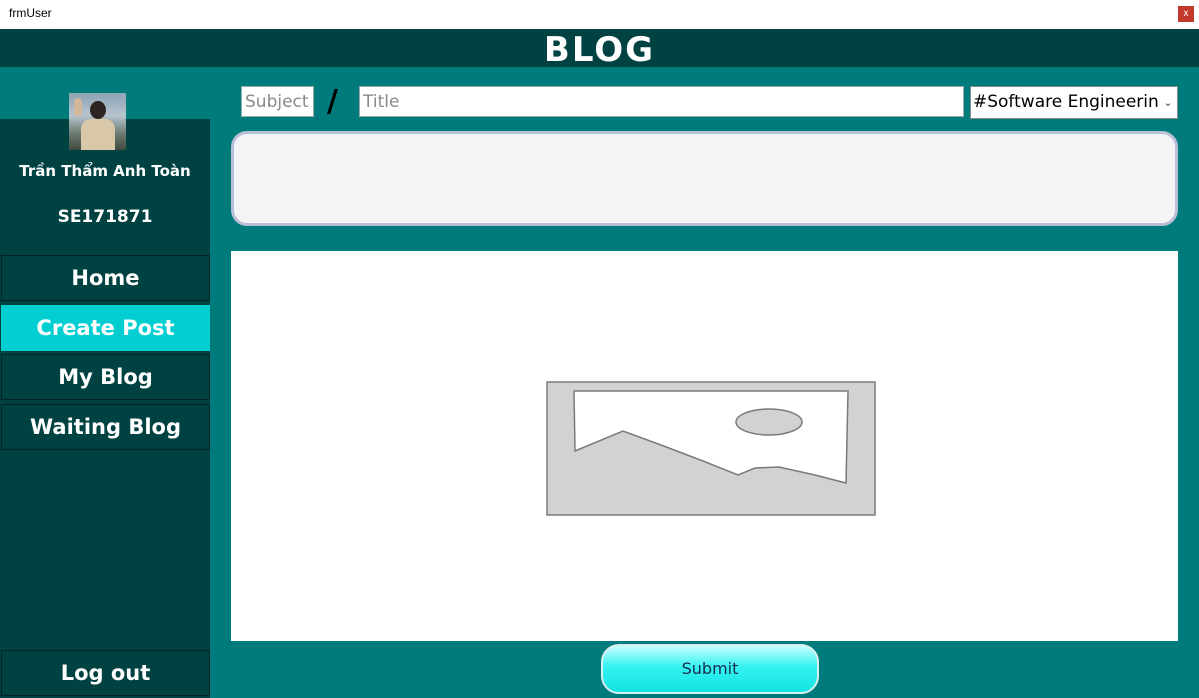 The image size is (1199, 698). What do you see at coordinates (1168, 102) in the screenshot?
I see `chevron-down-icon: ⌄` at bounding box center [1168, 102].